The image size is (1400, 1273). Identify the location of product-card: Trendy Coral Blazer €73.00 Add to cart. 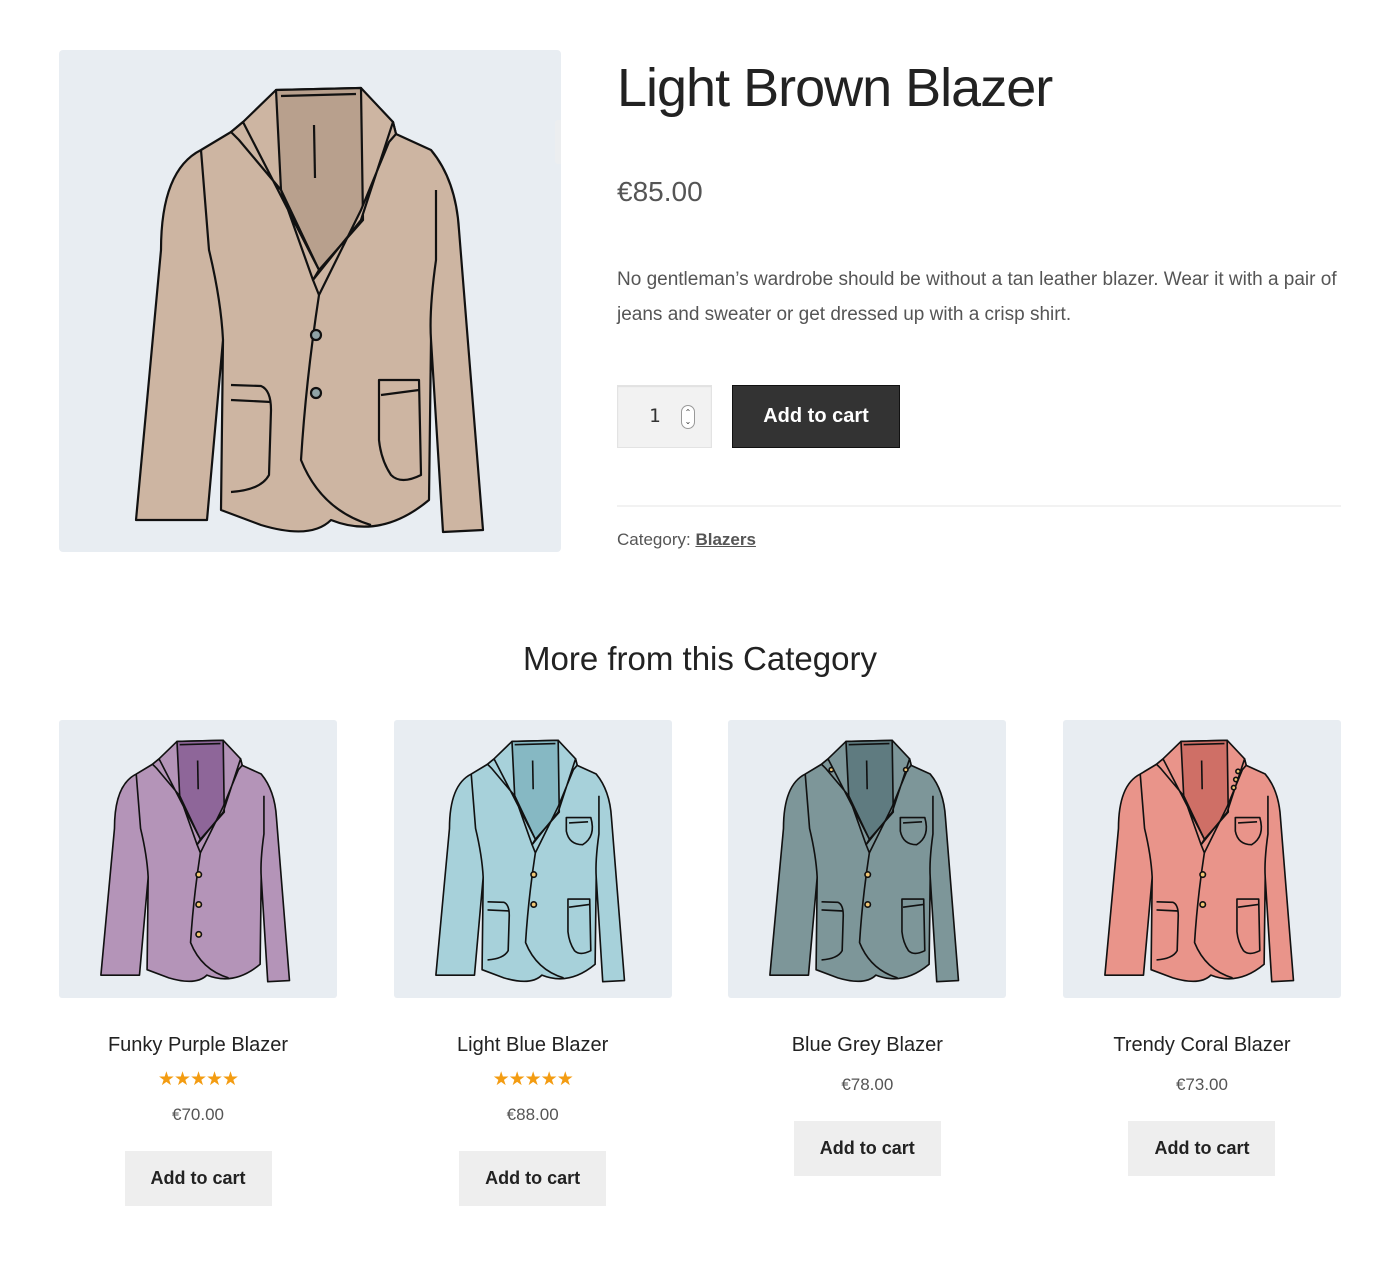
(1201, 963).